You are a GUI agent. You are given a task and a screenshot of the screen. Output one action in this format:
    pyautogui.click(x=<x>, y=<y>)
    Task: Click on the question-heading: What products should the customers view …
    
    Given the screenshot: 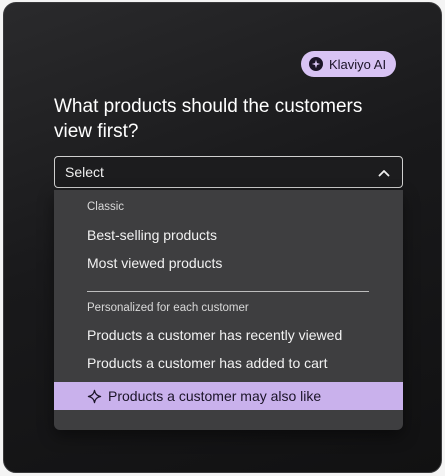 What is the action you would take?
    pyautogui.click(x=208, y=119)
    